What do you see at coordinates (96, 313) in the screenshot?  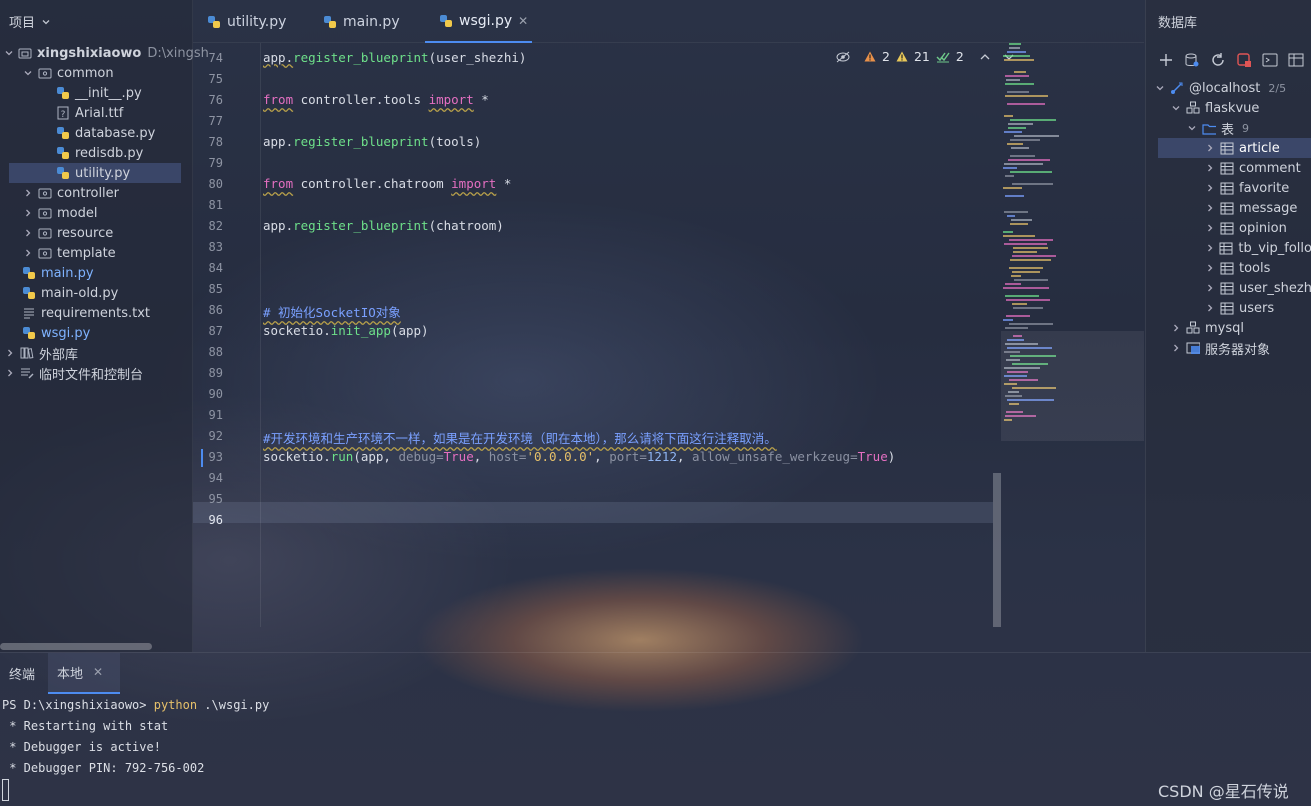 I see `tree-item-requirements-txt: requirements.txt` at bounding box center [96, 313].